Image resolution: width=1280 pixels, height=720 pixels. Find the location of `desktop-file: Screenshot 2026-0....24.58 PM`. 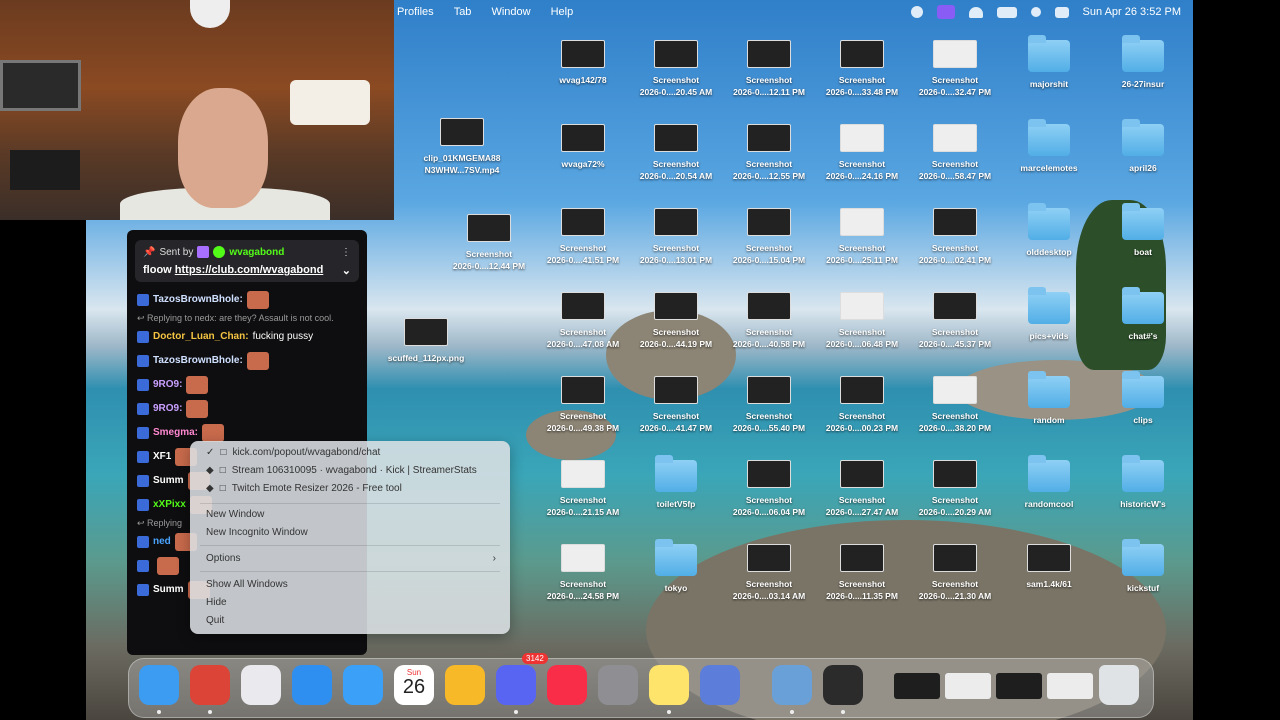

desktop-file: Screenshot 2026-0....24.58 PM is located at coordinates (583, 573).